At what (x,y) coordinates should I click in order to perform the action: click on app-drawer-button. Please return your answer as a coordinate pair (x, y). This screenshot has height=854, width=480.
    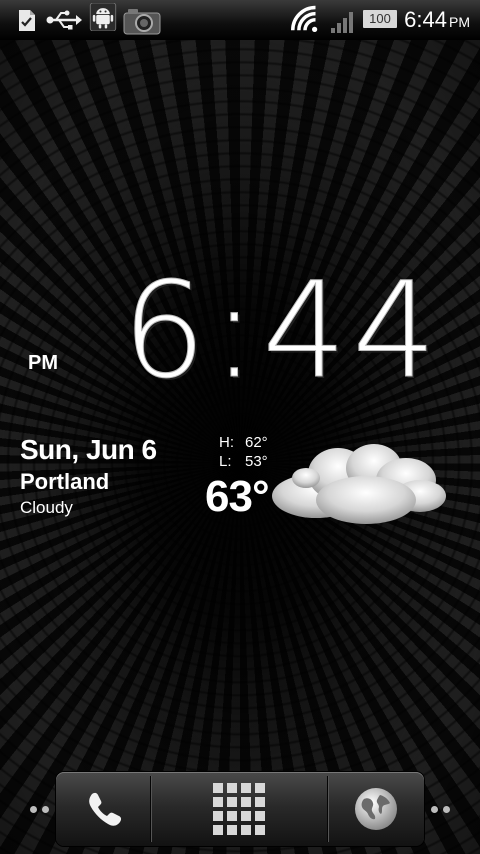
    Looking at the image, I should click on (239, 809).